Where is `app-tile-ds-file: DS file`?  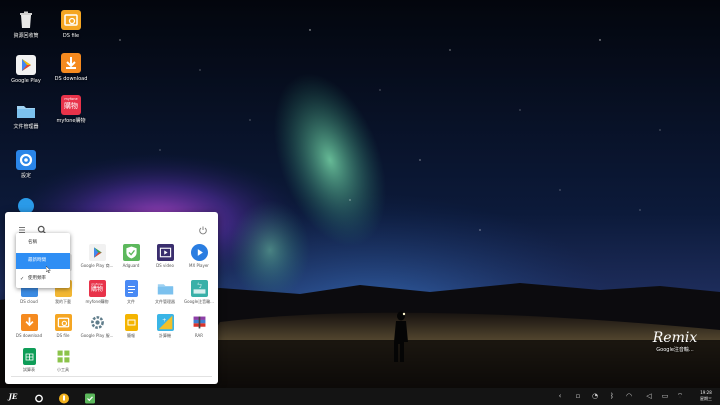
app-tile-ds-file: DS file is located at coordinates (63, 326).